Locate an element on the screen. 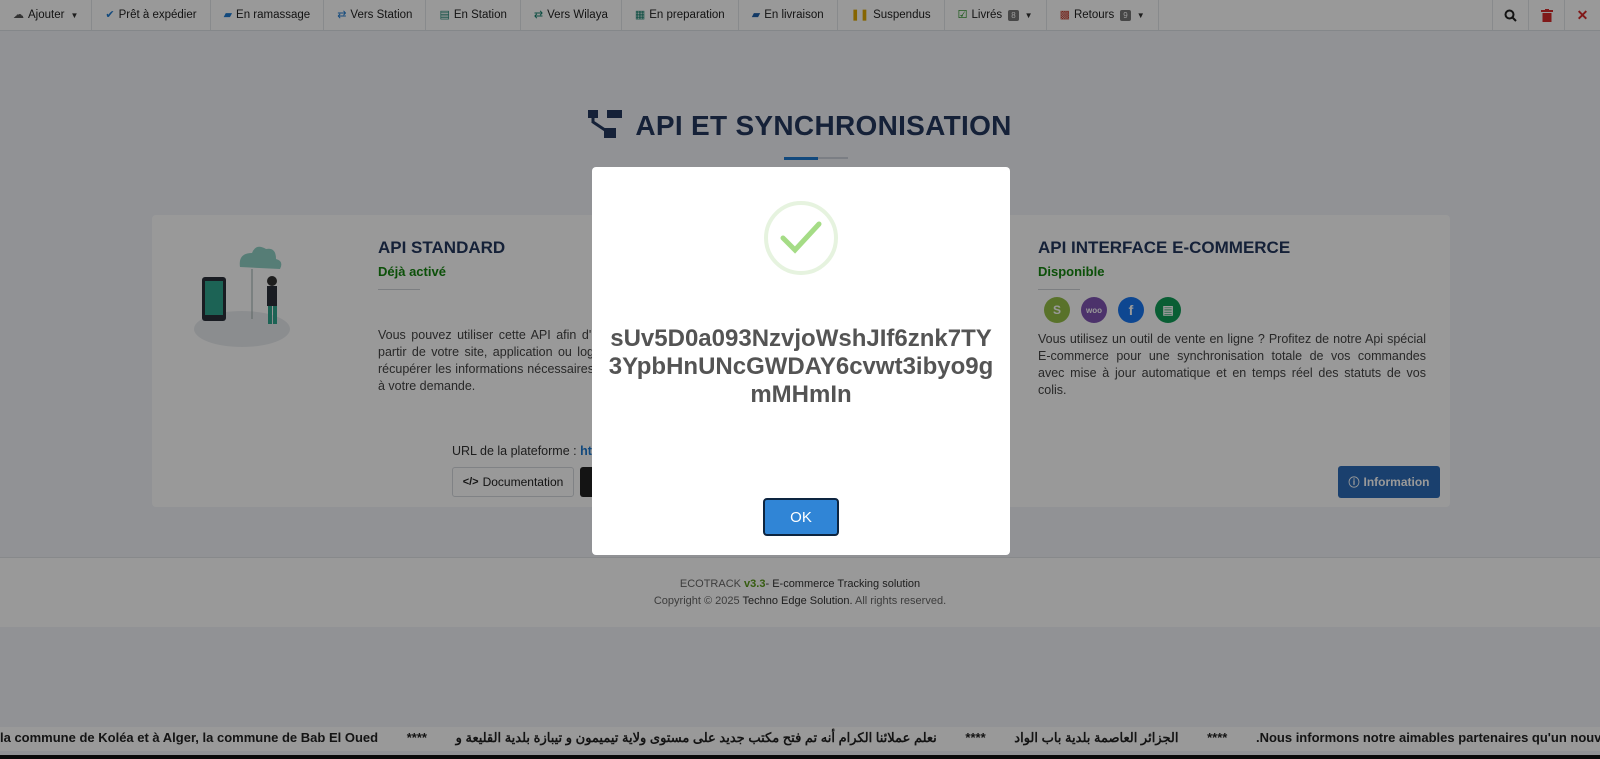 The width and height of the screenshot is (1600, 759). success-check-icon is located at coordinates (801, 238).